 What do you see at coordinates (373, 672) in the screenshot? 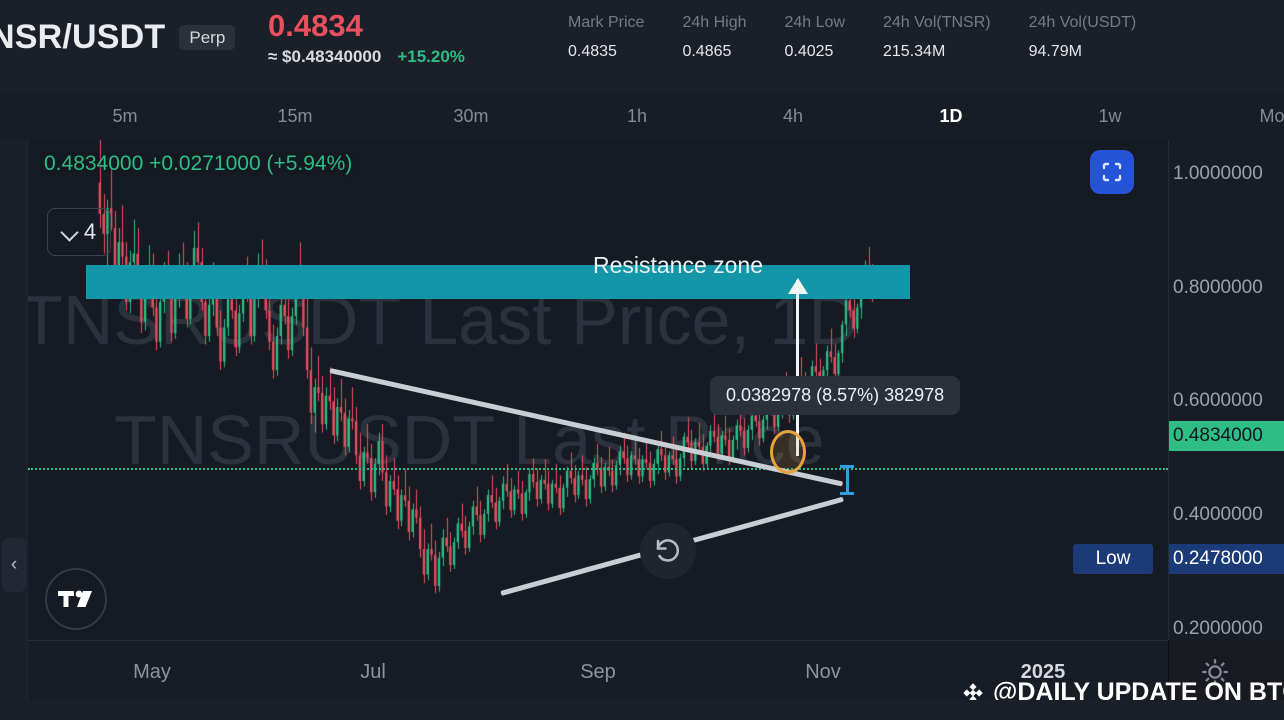
I see `time-tick-Jul: Jul` at bounding box center [373, 672].